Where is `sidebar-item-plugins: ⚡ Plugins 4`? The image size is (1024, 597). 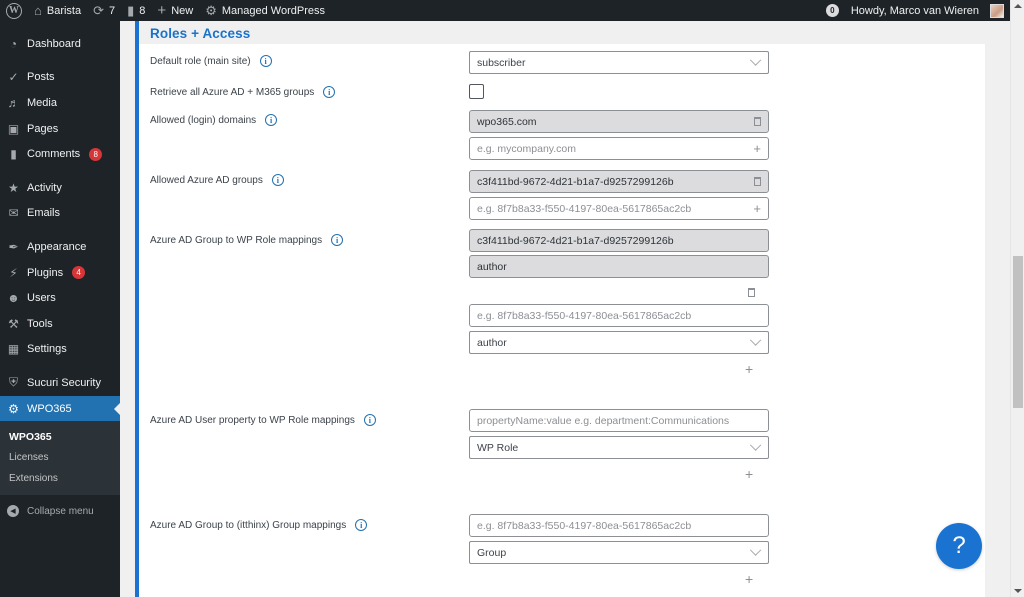
sidebar-item-plugins: ⚡ Plugins 4 is located at coordinates (60, 273).